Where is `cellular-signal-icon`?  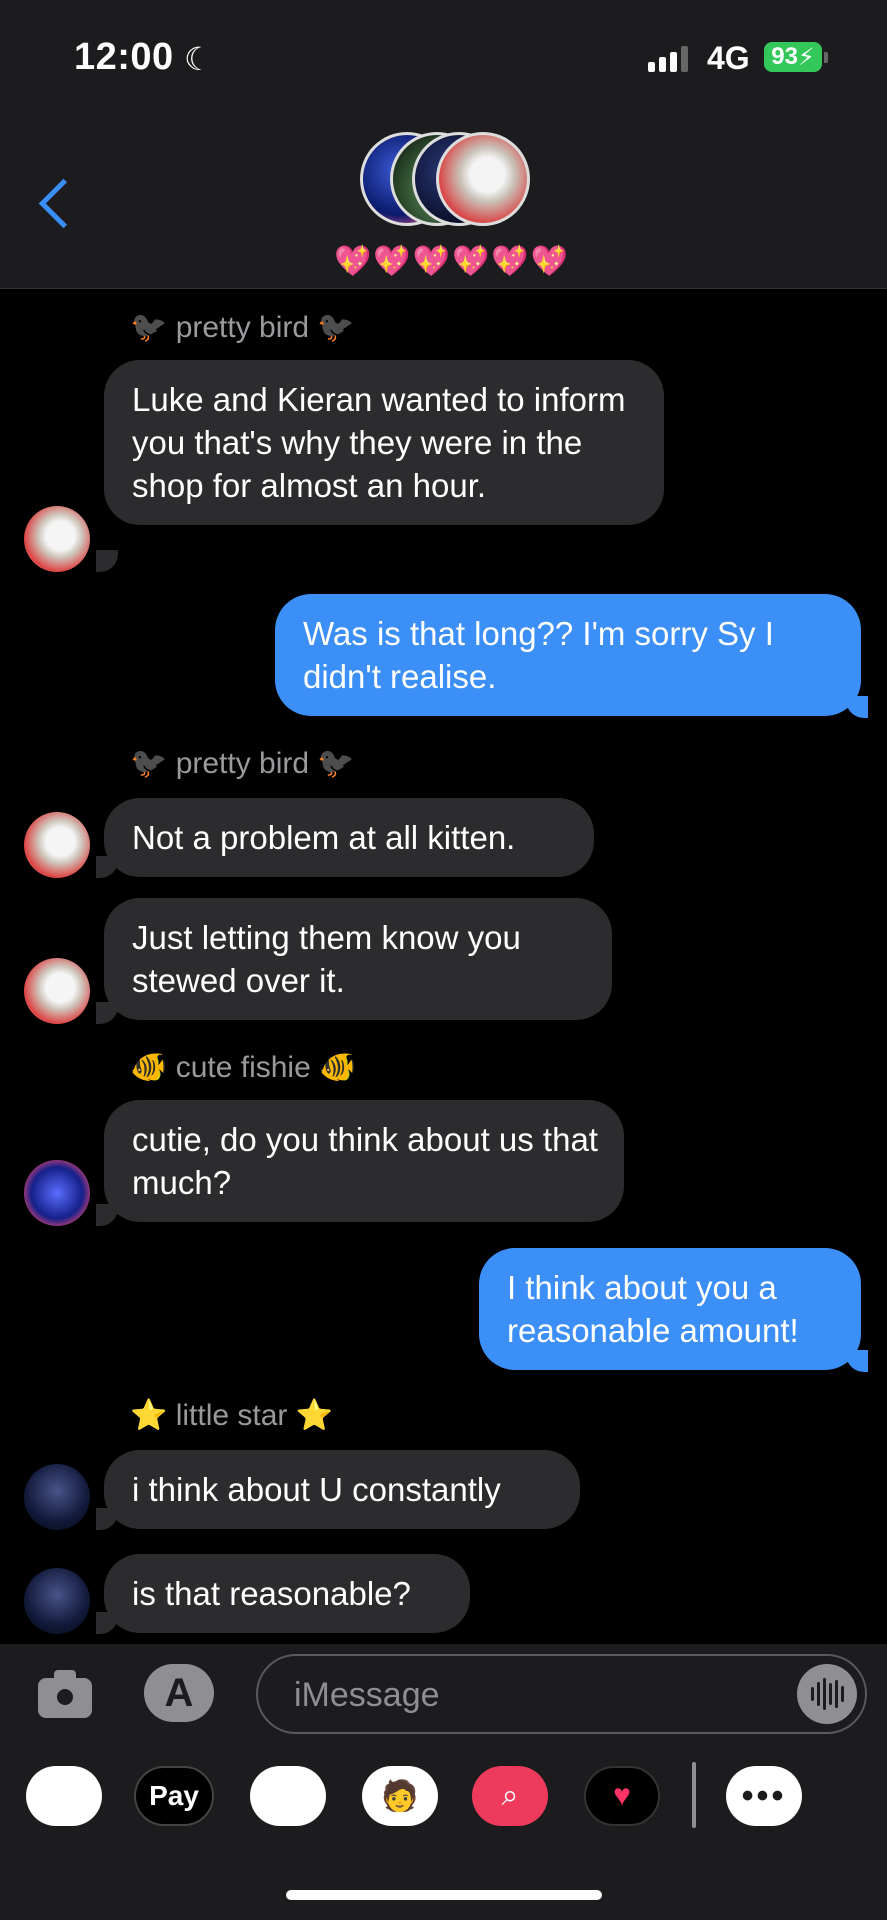
cellular-signal-icon is located at coordinates (668, 59).